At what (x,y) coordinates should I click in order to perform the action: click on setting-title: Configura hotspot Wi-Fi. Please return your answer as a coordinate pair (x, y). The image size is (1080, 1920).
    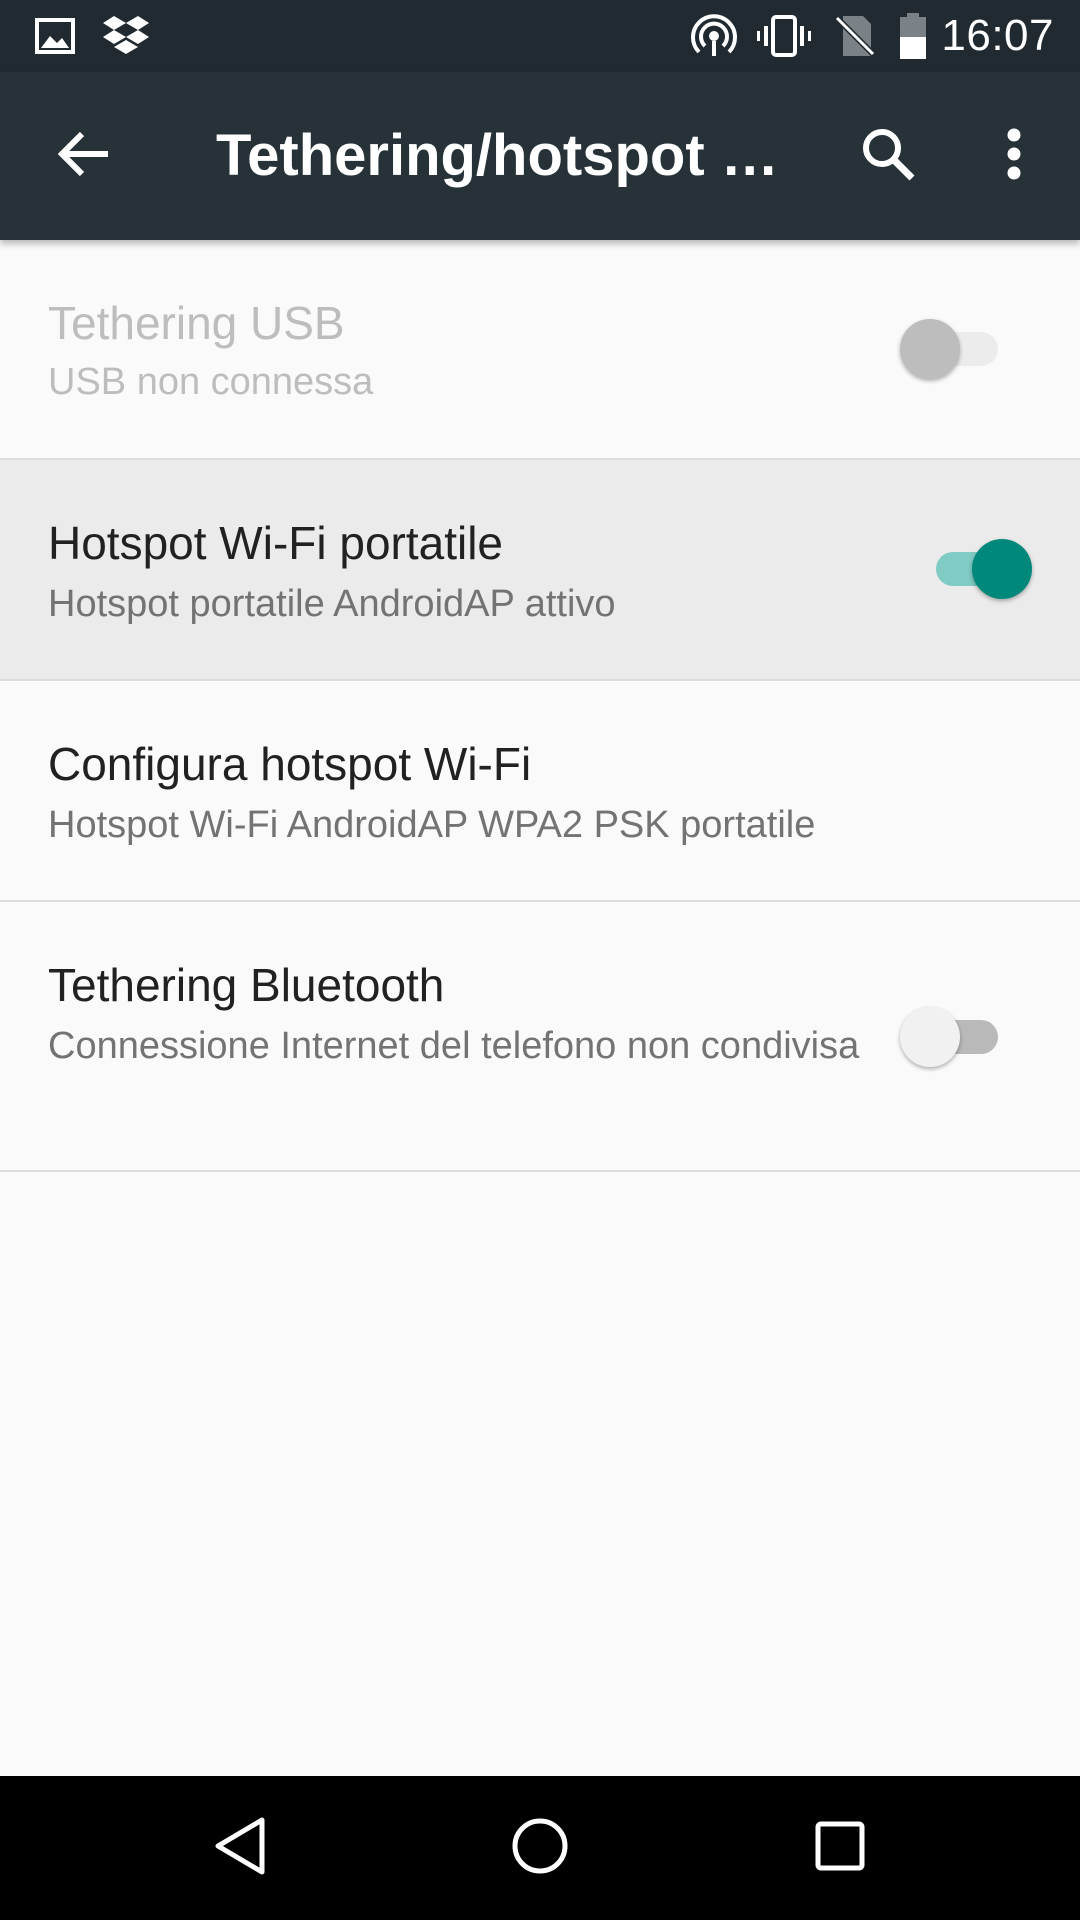
    Looking at the image, I should click on (290, 764).